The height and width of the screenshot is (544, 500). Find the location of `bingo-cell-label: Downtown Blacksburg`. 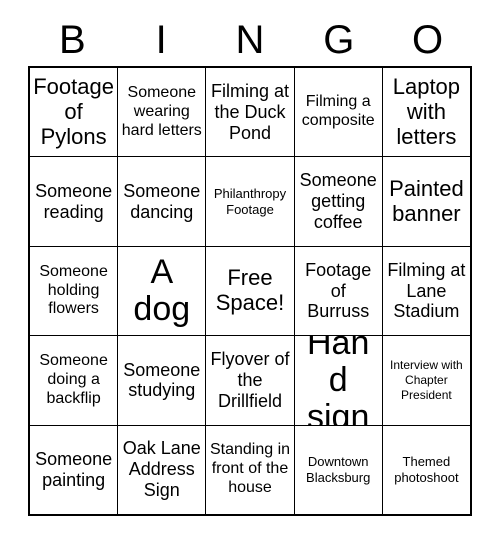

bingo-cell-label: Downtown Blacksburg is located at coordinates (338, 469).